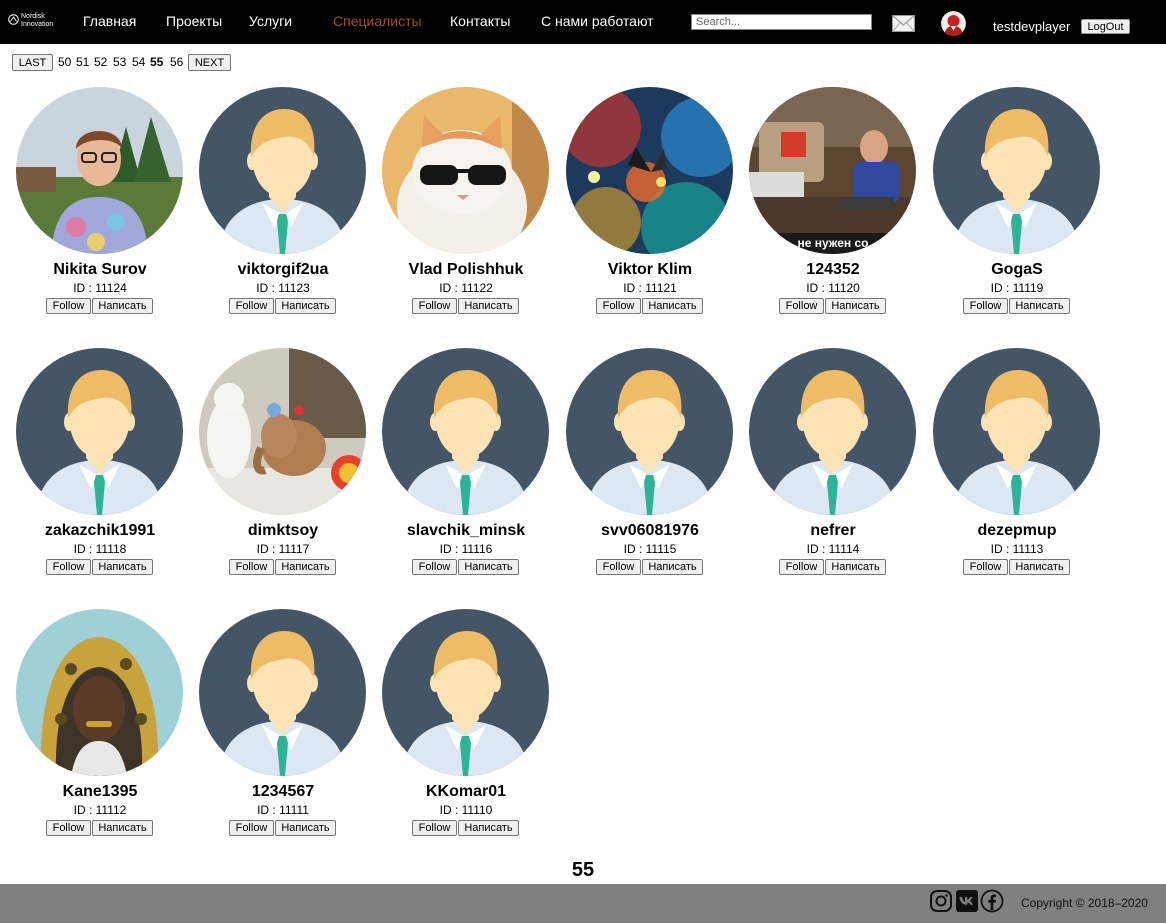 Image resolution: width=1166 pixels, height=923 pixels. What do you see at coordinates (1105, 26) in the screenshot?
I see `logout-button: LogOut` at bounding box center [1105, 26].